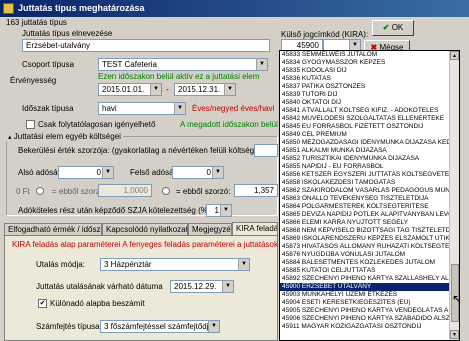 The height and width of the screenshot is (341, 469). What do you see at coordinates (369, 103) in the screenshot?
I see `dropdown-item: 45840 OKTATÓI DÍJ` at bounding box center [369, 103].